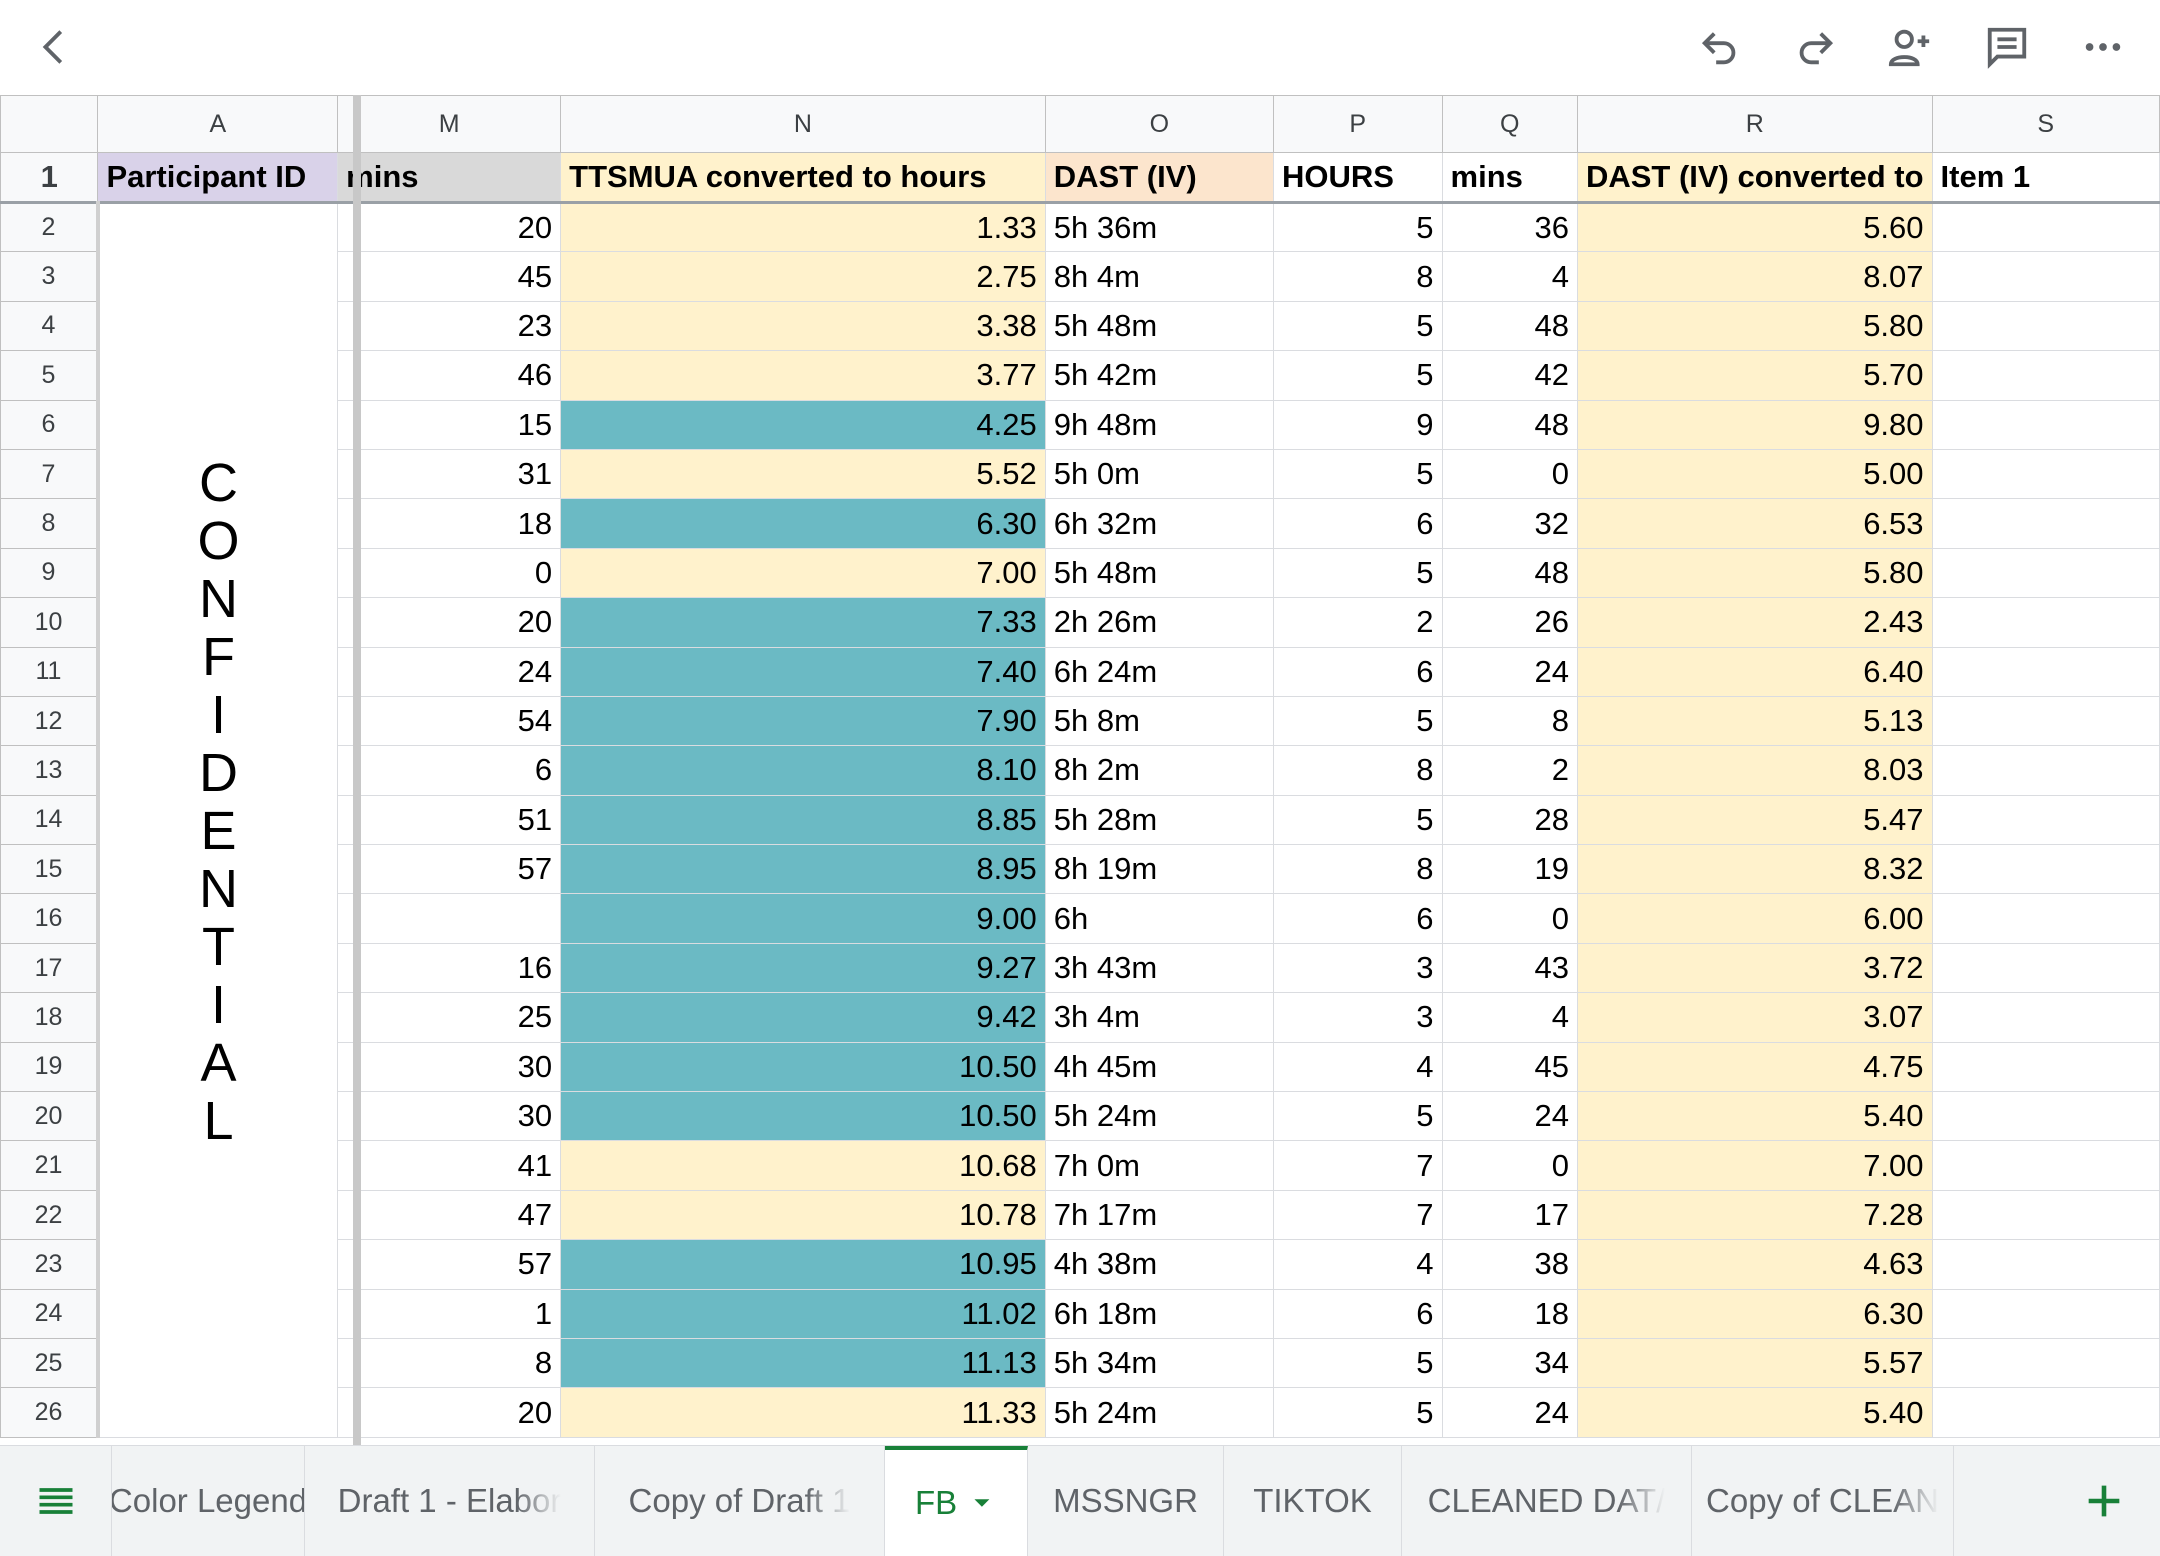  What do you see at coordinates (1509, 770) in the screenshot?
I see `cell-mins-q: 2` at bounding box center [1509, 770].